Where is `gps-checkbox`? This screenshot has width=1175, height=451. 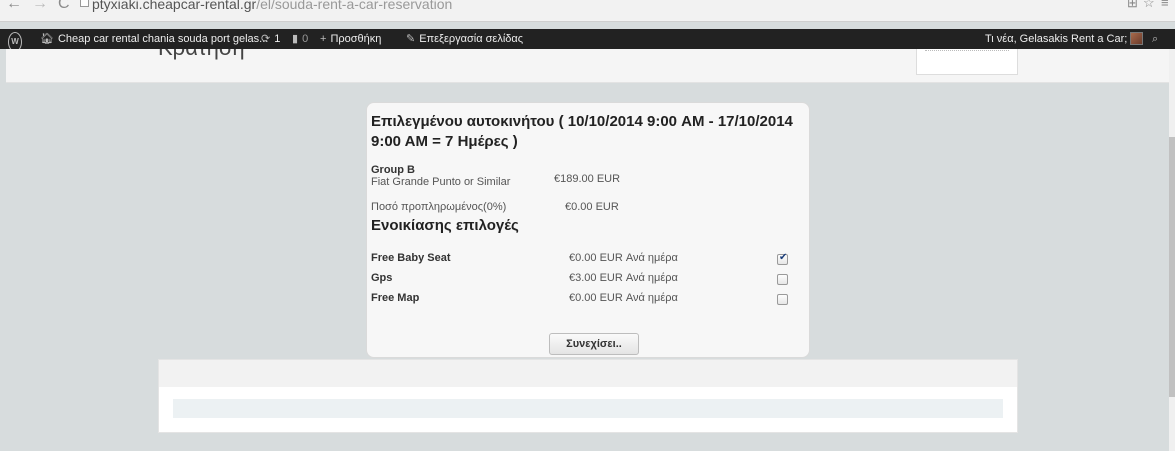 gps-checkbox is located at coordinates (782, 279).